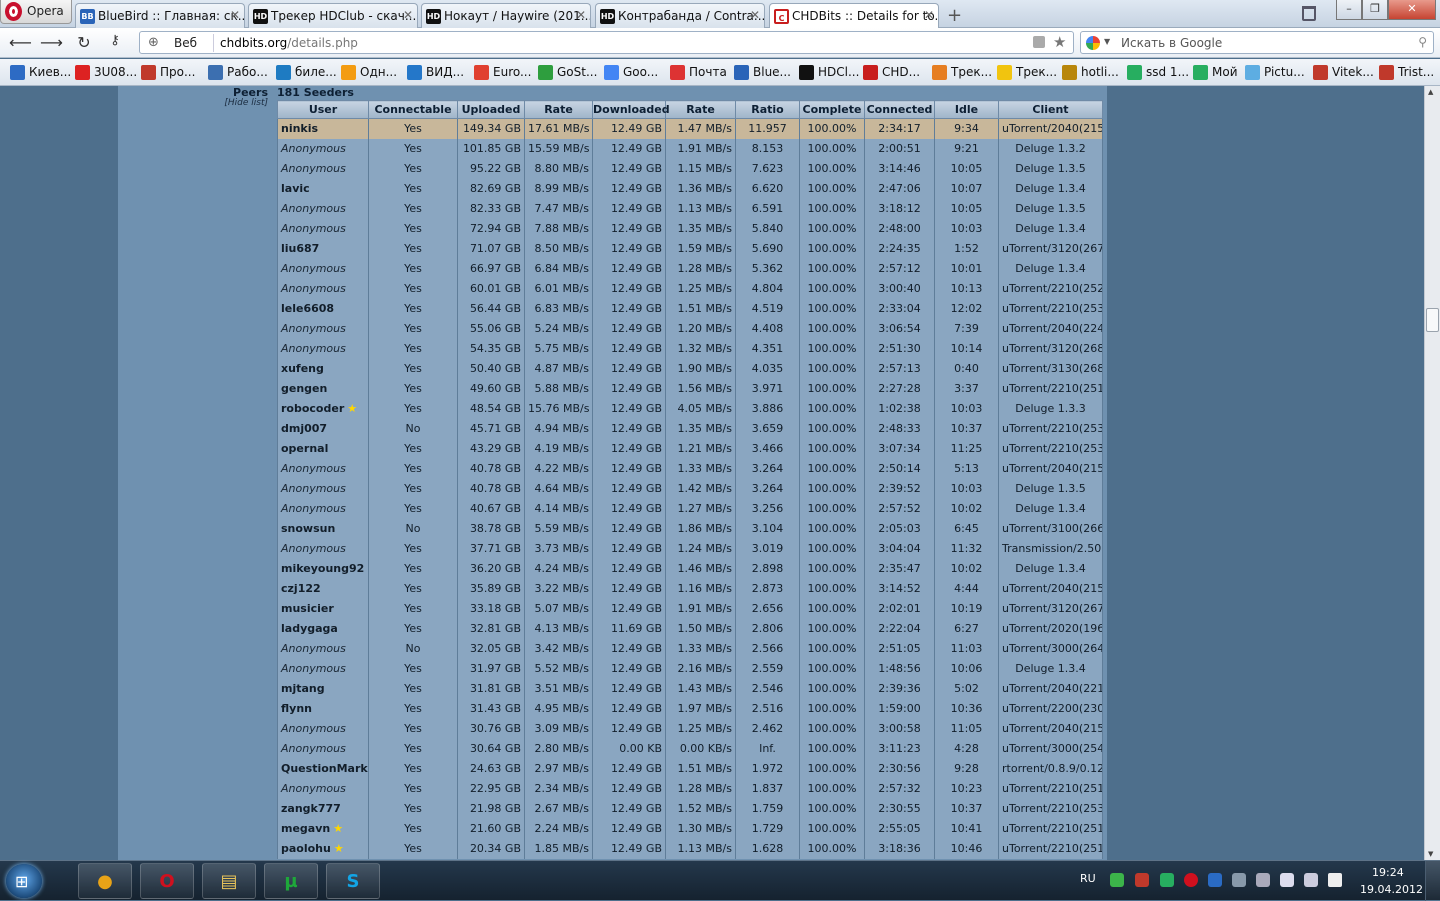 The height and width of the screenshot is (901, 1440). What do you see at coordinates (105, 881) in the screenshot?
I see `taskbar-chrome-button: ●` at bounding box center [105, 881].